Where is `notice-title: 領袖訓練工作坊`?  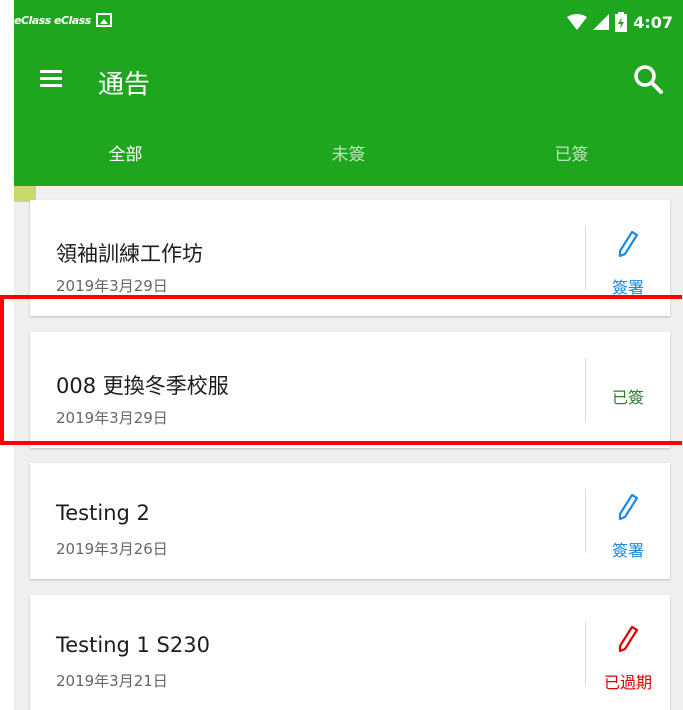
notice-title: 領袖訓練工作坊 is located at coordinates (129, 254).